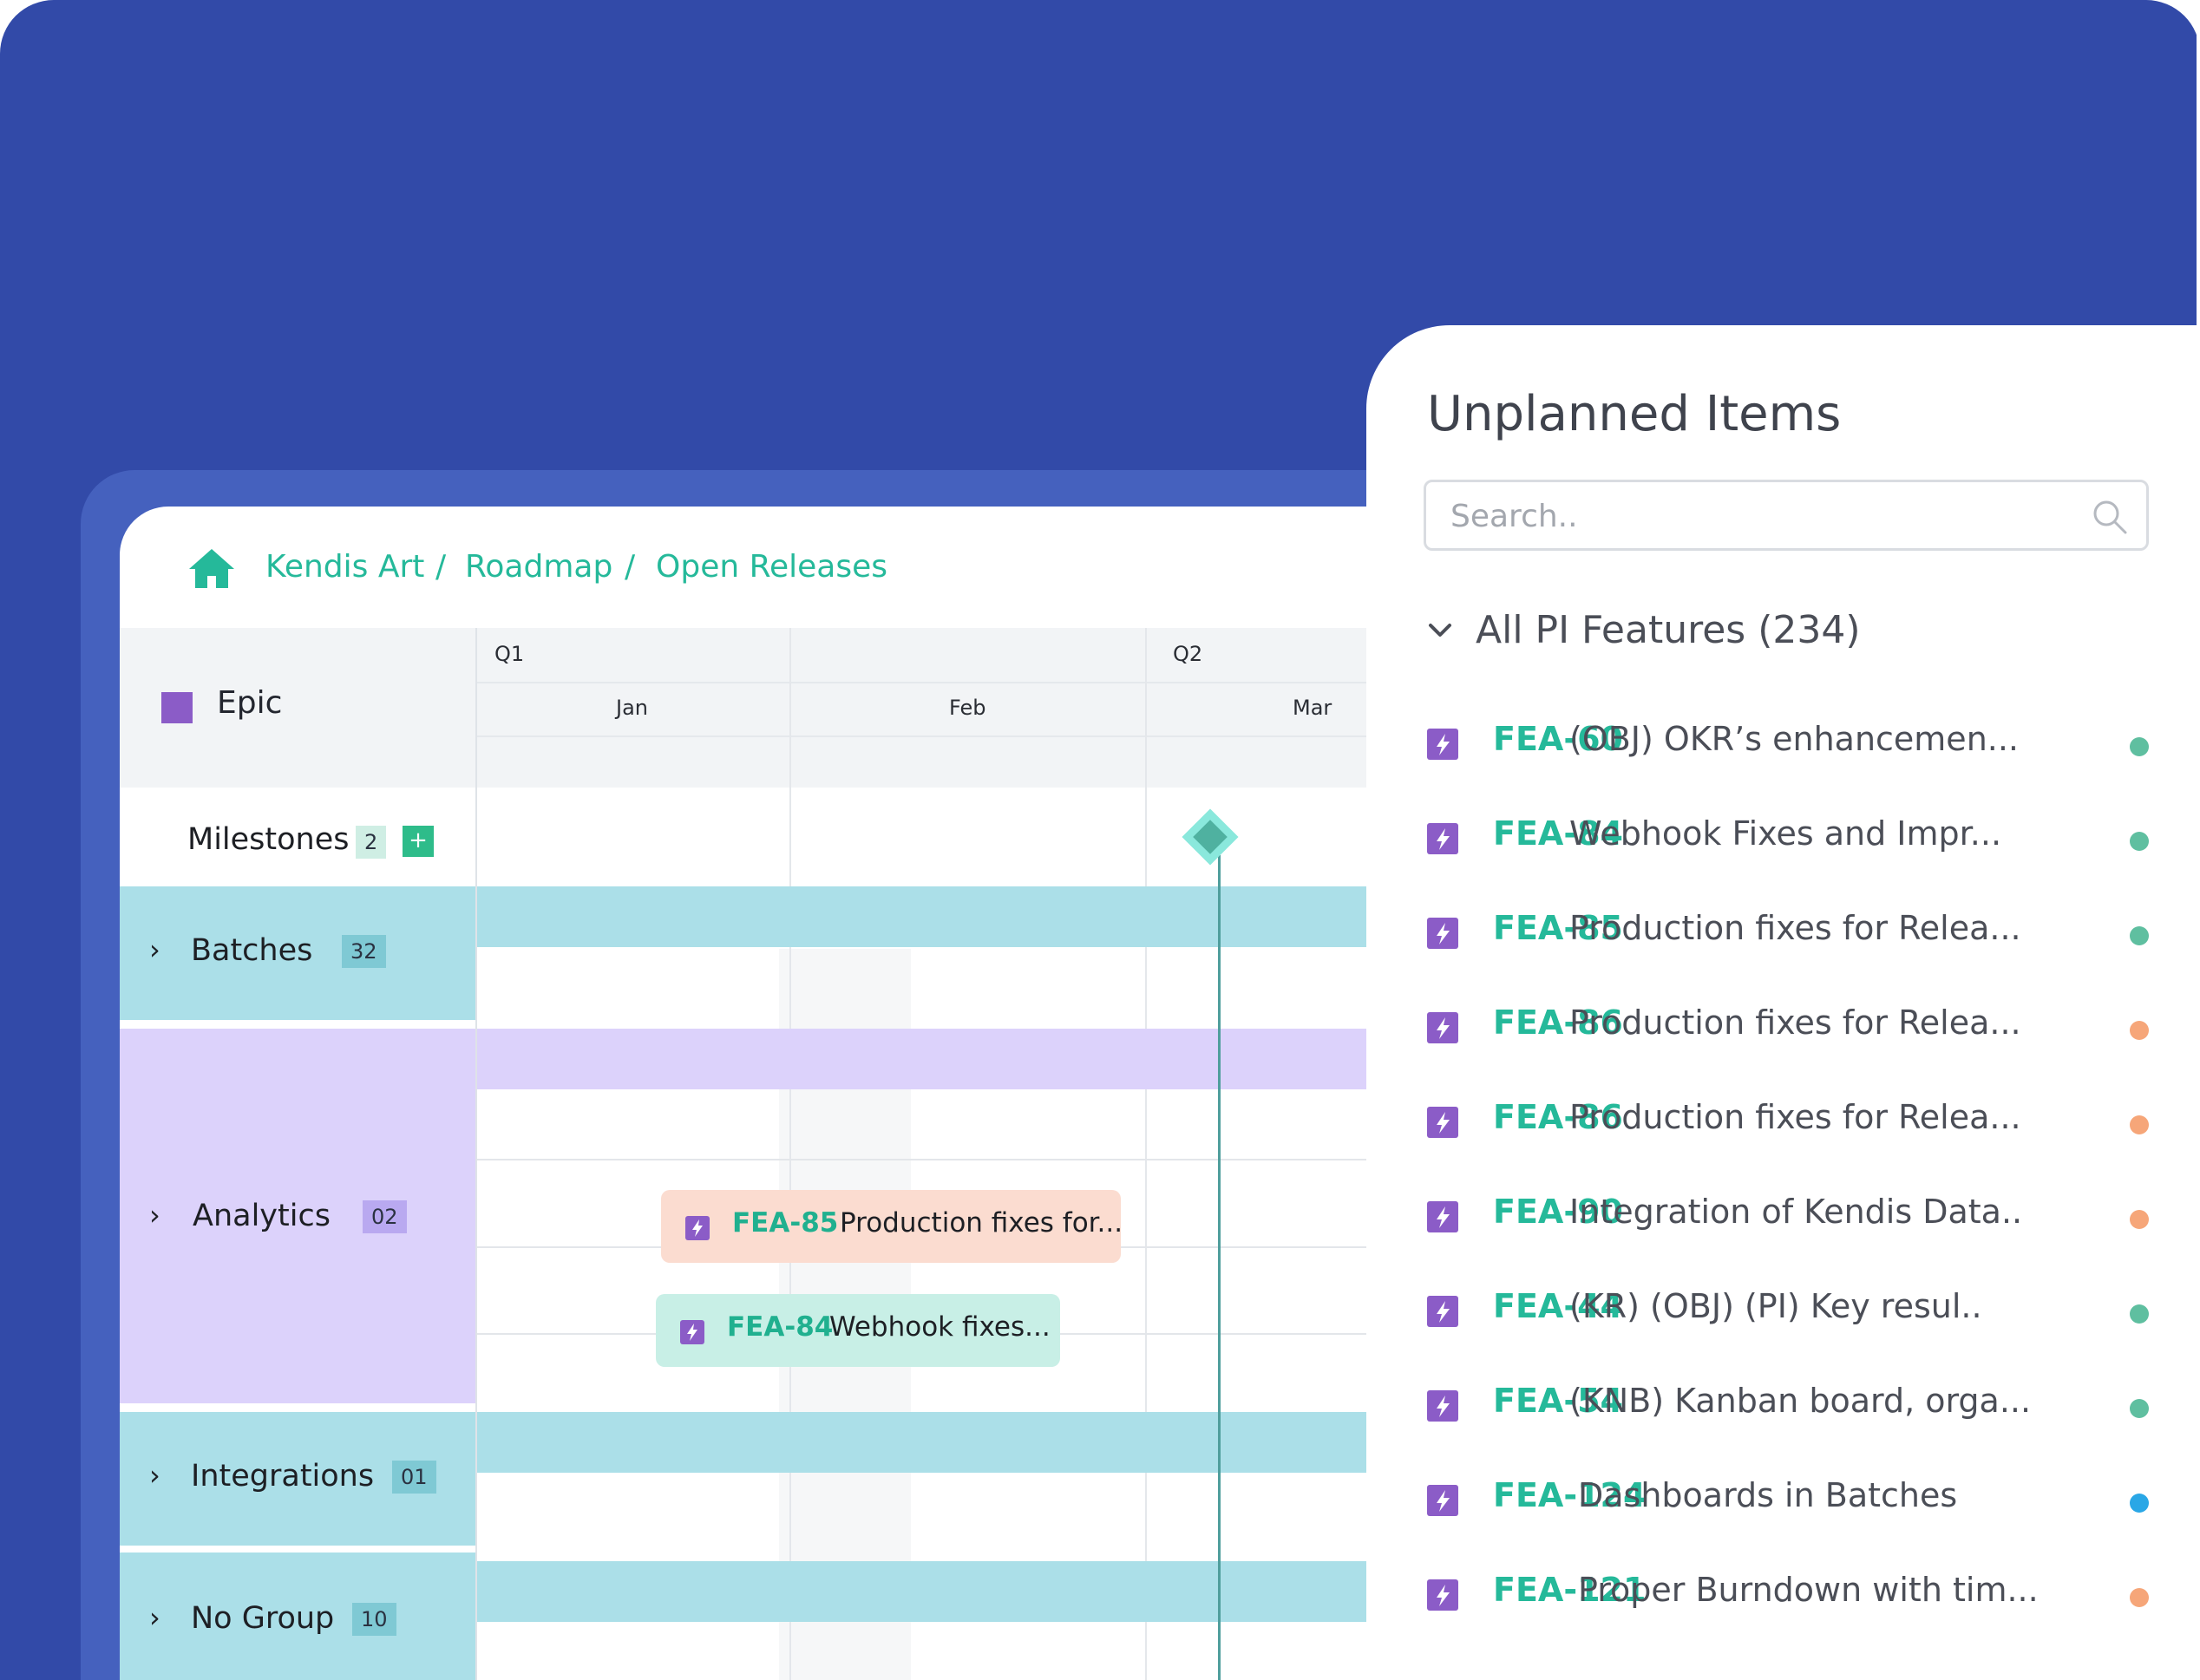  I want to click on add-milestone-button: +, so click(419, 841).